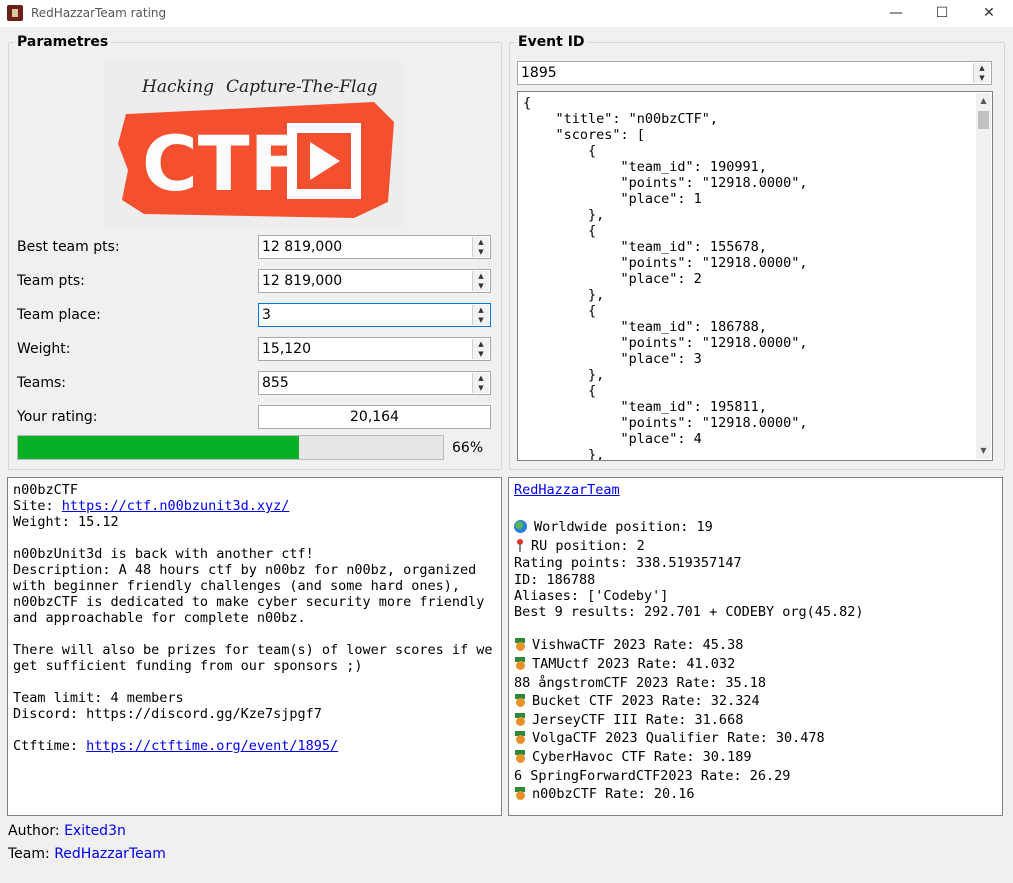 The width and height of the screenshot is (1013, 883). Describe the element at coordinates (44, 349) in the screenshot. I see `weight-label: Weight:` at that location.